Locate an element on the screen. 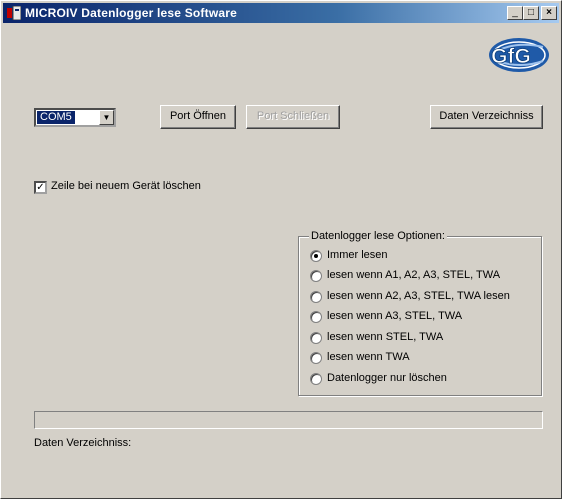 The width and height of the screenshot is (562, 499). logo-text: GfG is located at coordinates (511, 56).